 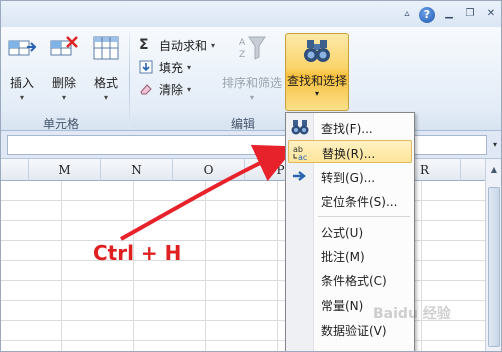 I want to click on menu-item-comments: 批注(M), so click(x=350, y=255).